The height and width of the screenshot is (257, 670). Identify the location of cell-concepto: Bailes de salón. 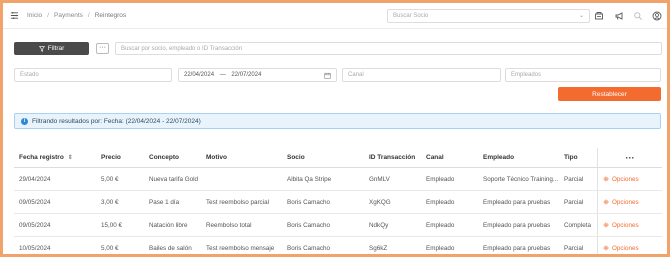
(170, 248).